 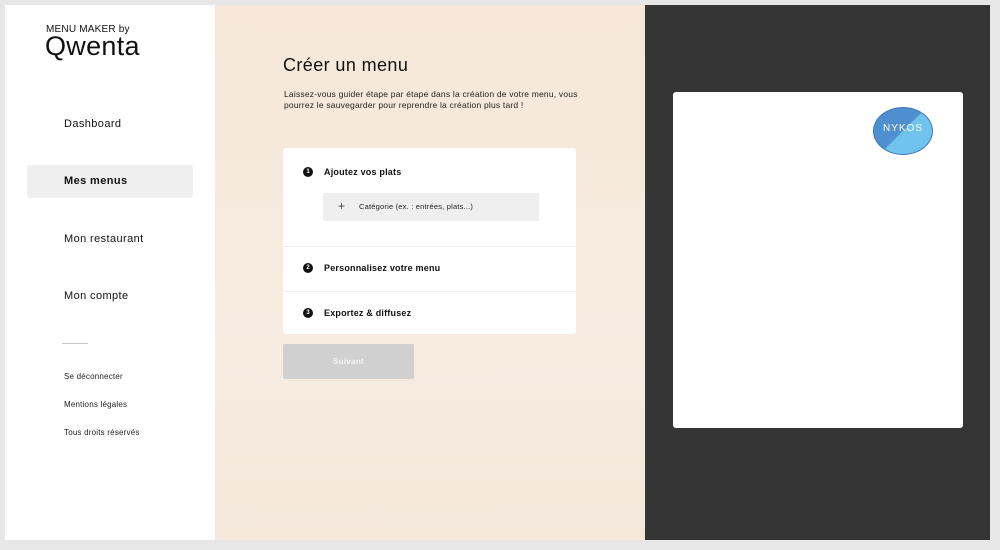 What do you see at coordinates (346, 65) in the screenshot?
I see `page-title: Créer un menu` at bounding box center [346, 65].